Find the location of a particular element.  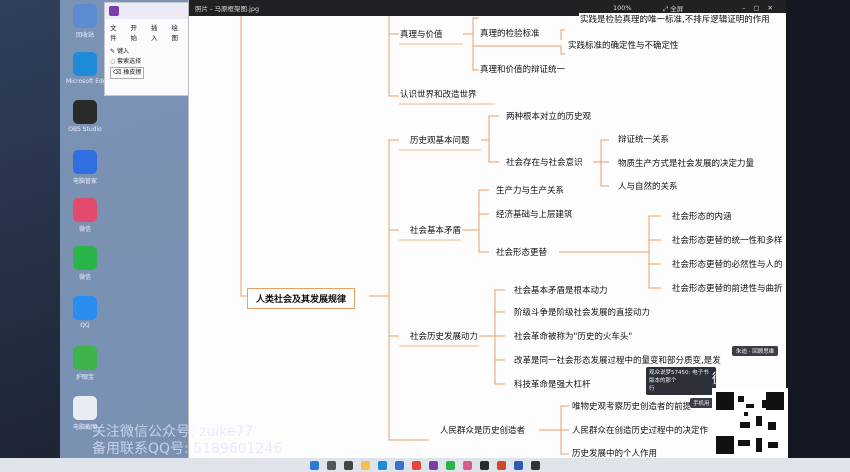

node-last-line: 历史发展中的个人作用 is located at coordinates (615, 452).